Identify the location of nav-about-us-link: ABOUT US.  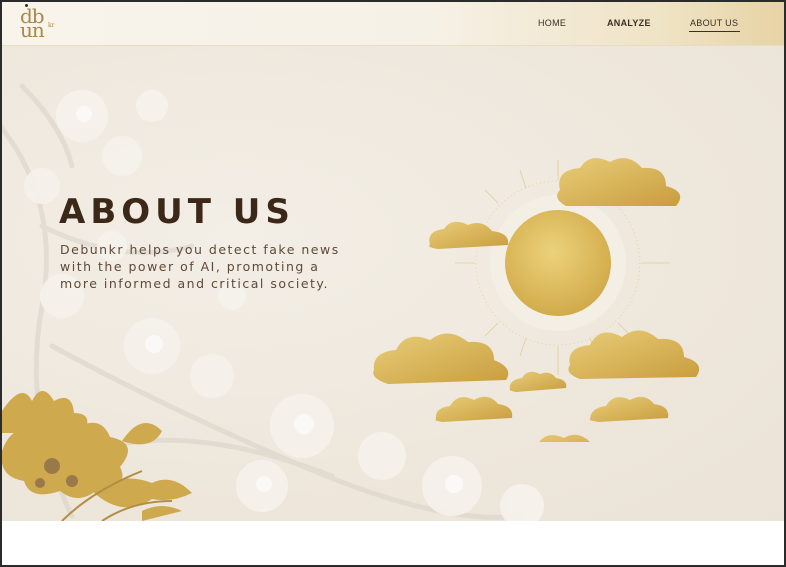
(714, 25).